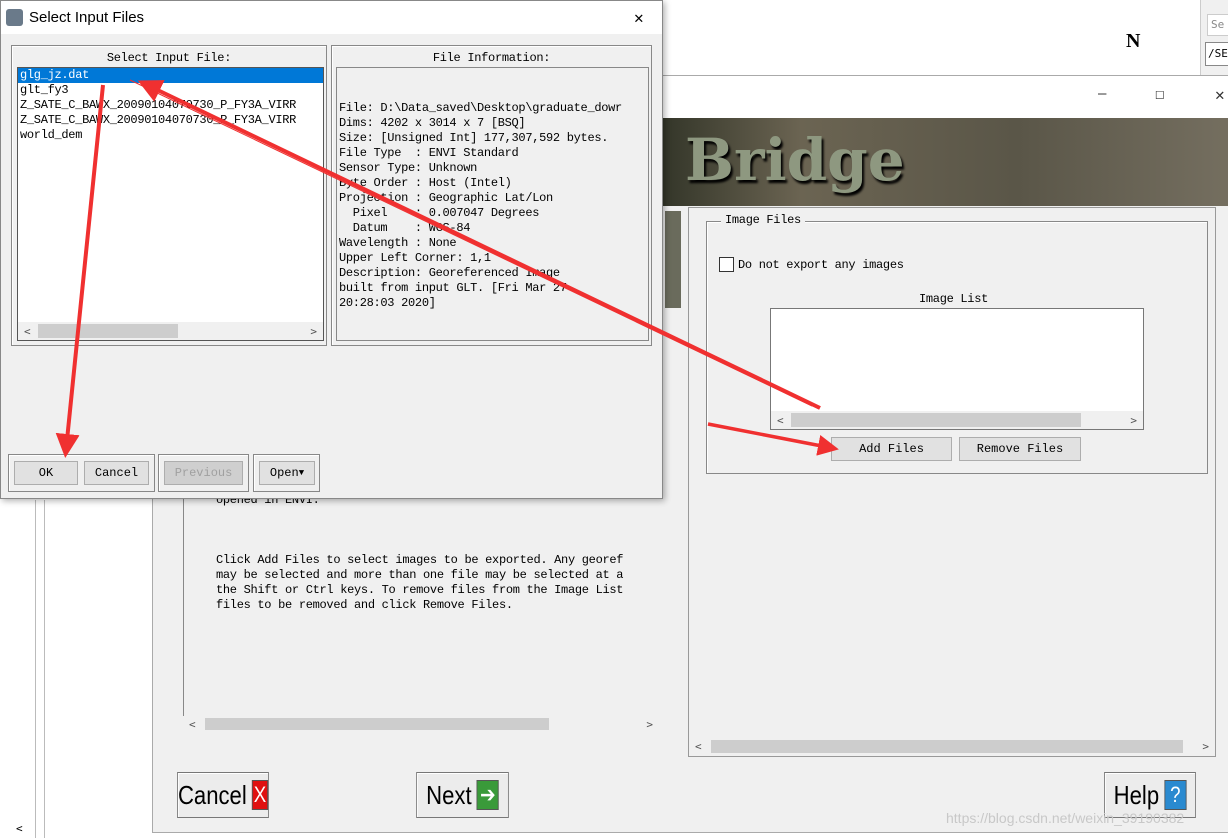  What do you see at coordinates (80, 271) in the screenshot?
I see `arrow-to-ok` at bounding box center [80, 271].